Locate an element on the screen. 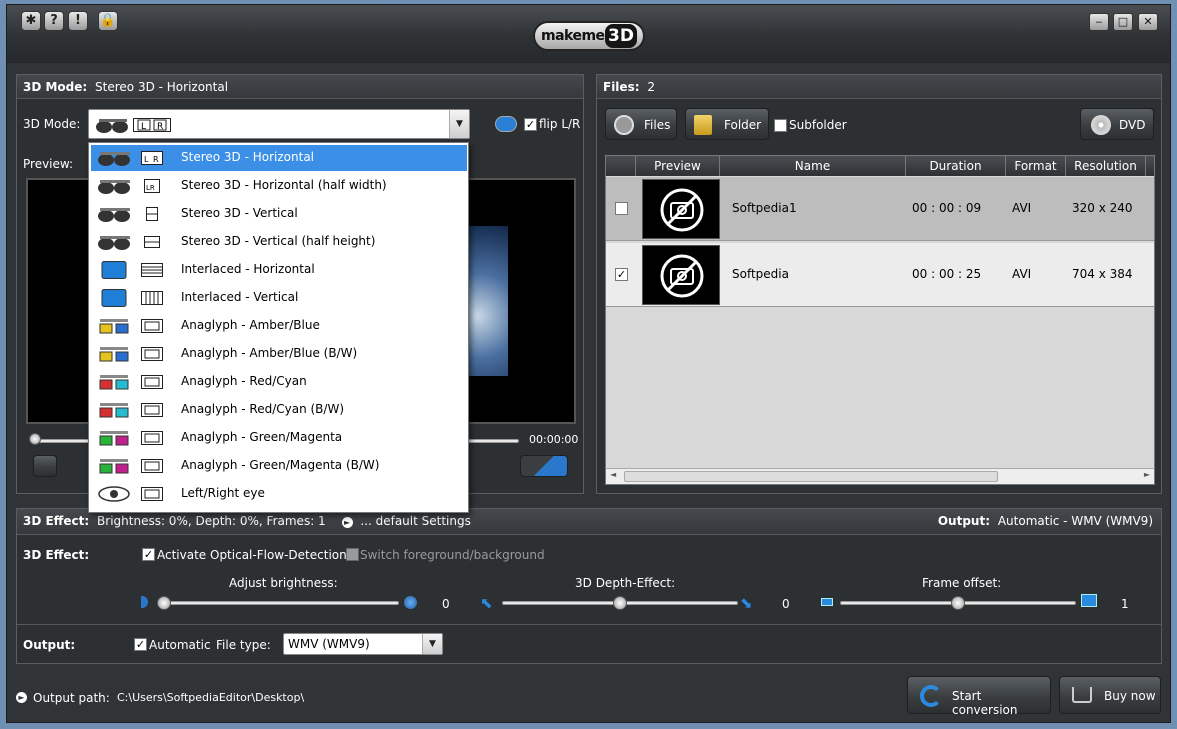 This screenshot has height=729, width=1177. frame-offset-knob is located at coordinates (958, 603).